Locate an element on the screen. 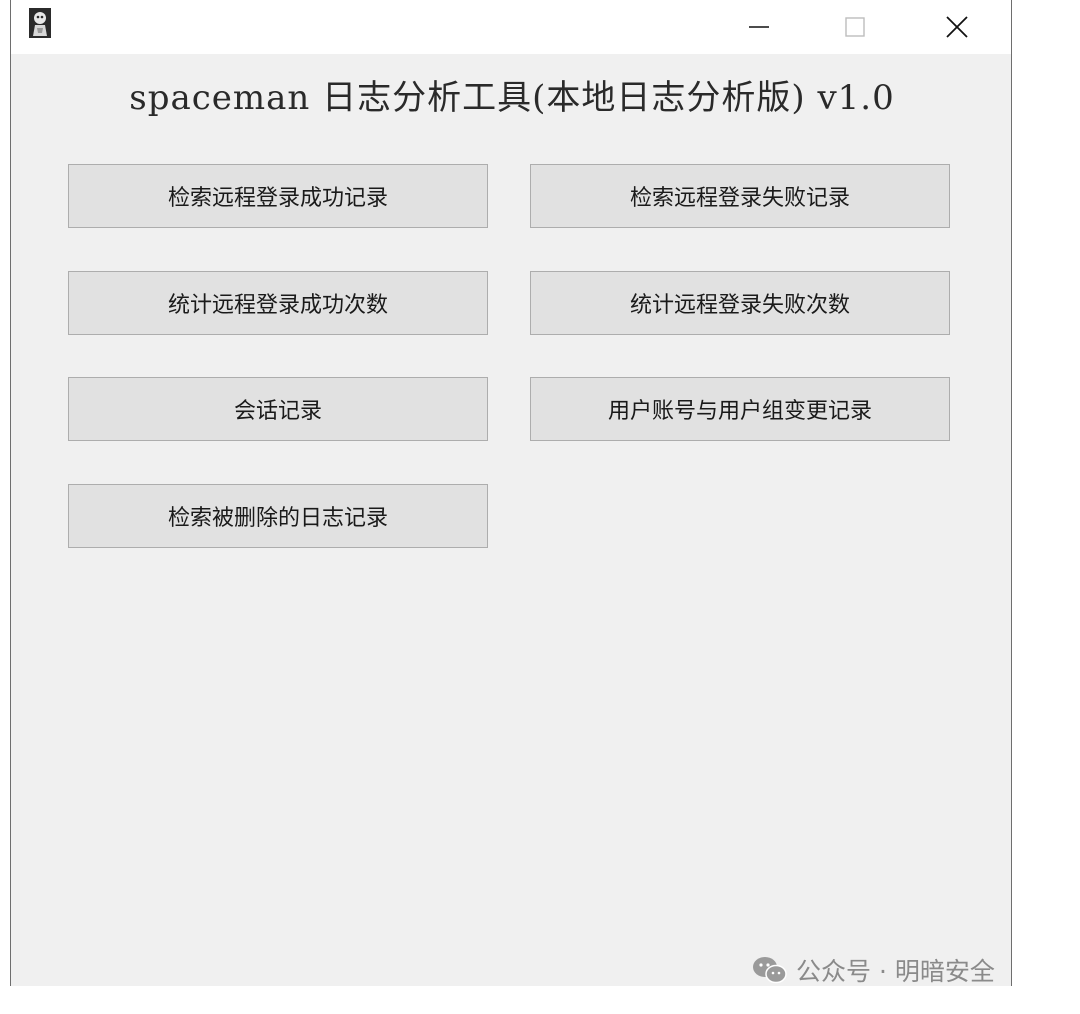 The width and height of the screenshot is (1080, 1014). title-bar is located at coordinates (511, 27).